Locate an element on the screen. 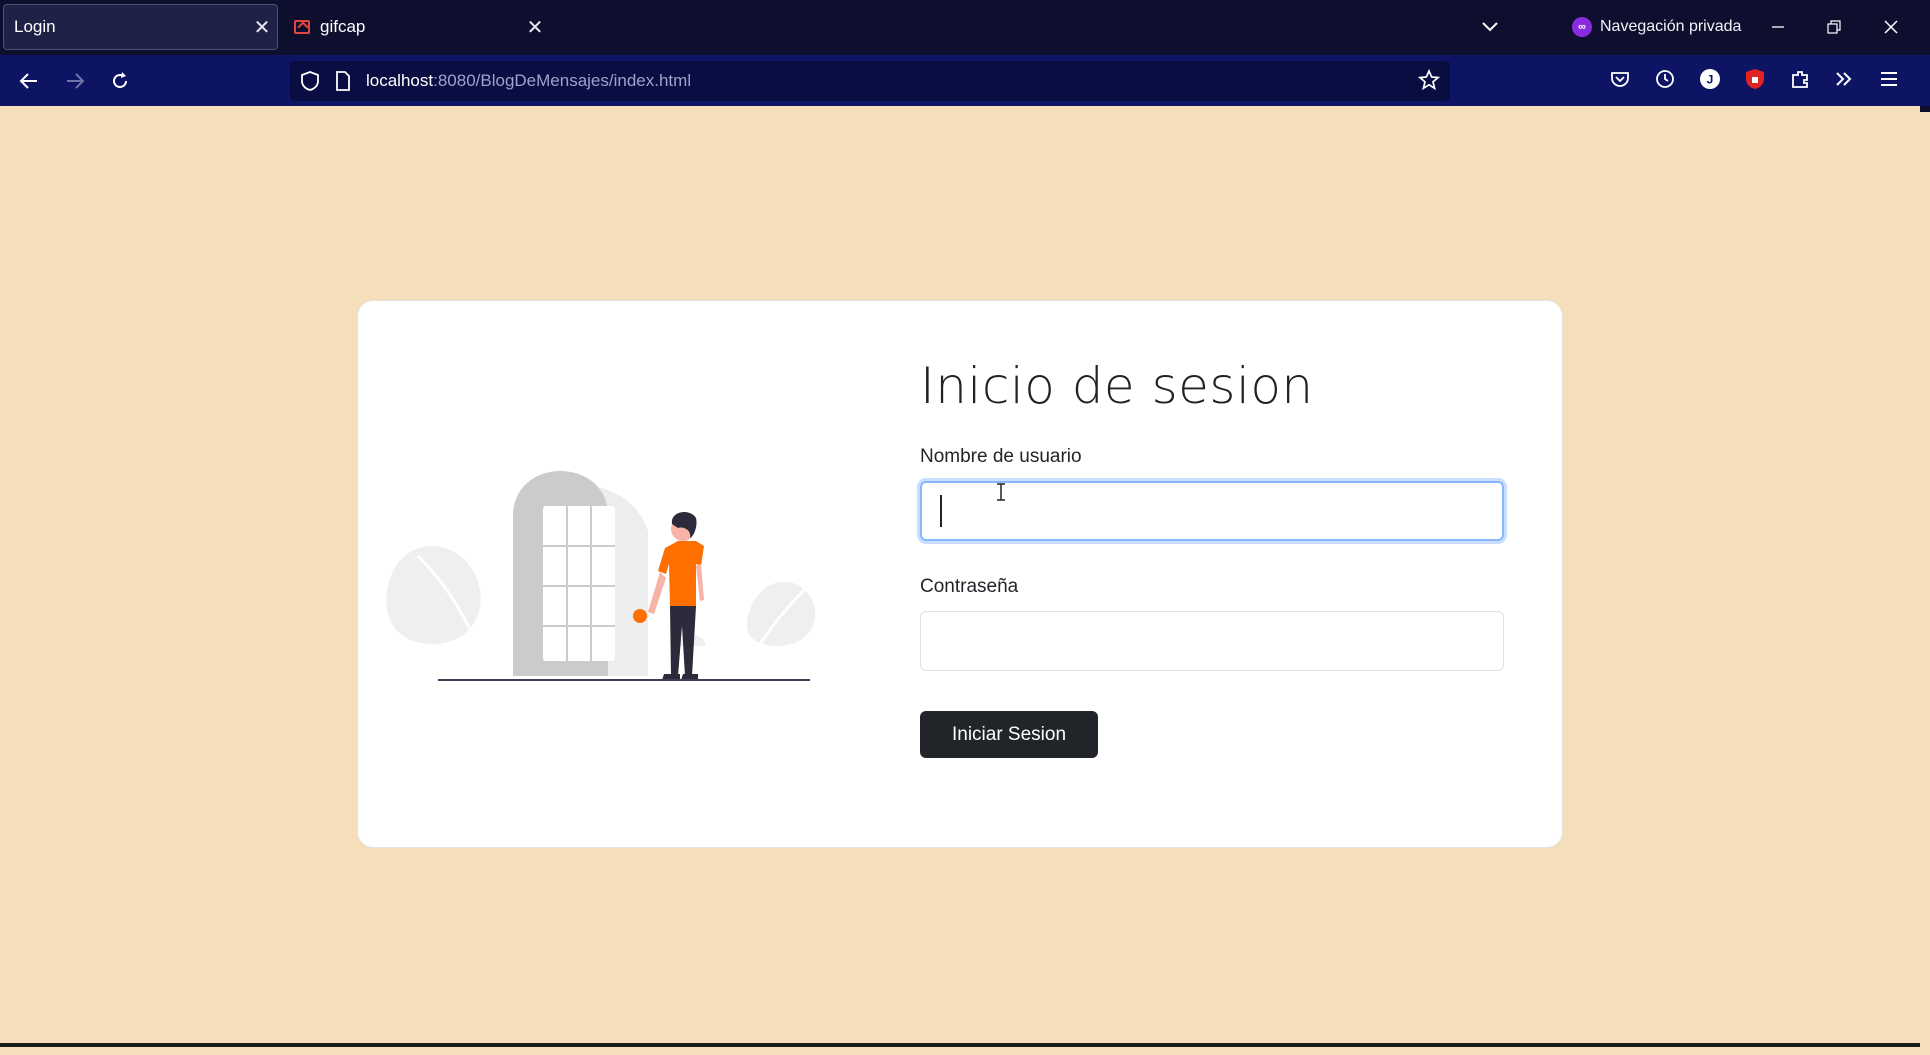 The image size is (1930, 1055). minimize-icon is located at coordinates (1778, 27).